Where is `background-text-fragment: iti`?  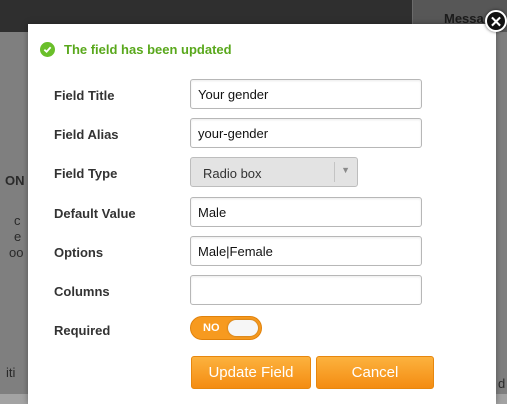
background-text-fragment: iti is located at coordinates (11, 372).